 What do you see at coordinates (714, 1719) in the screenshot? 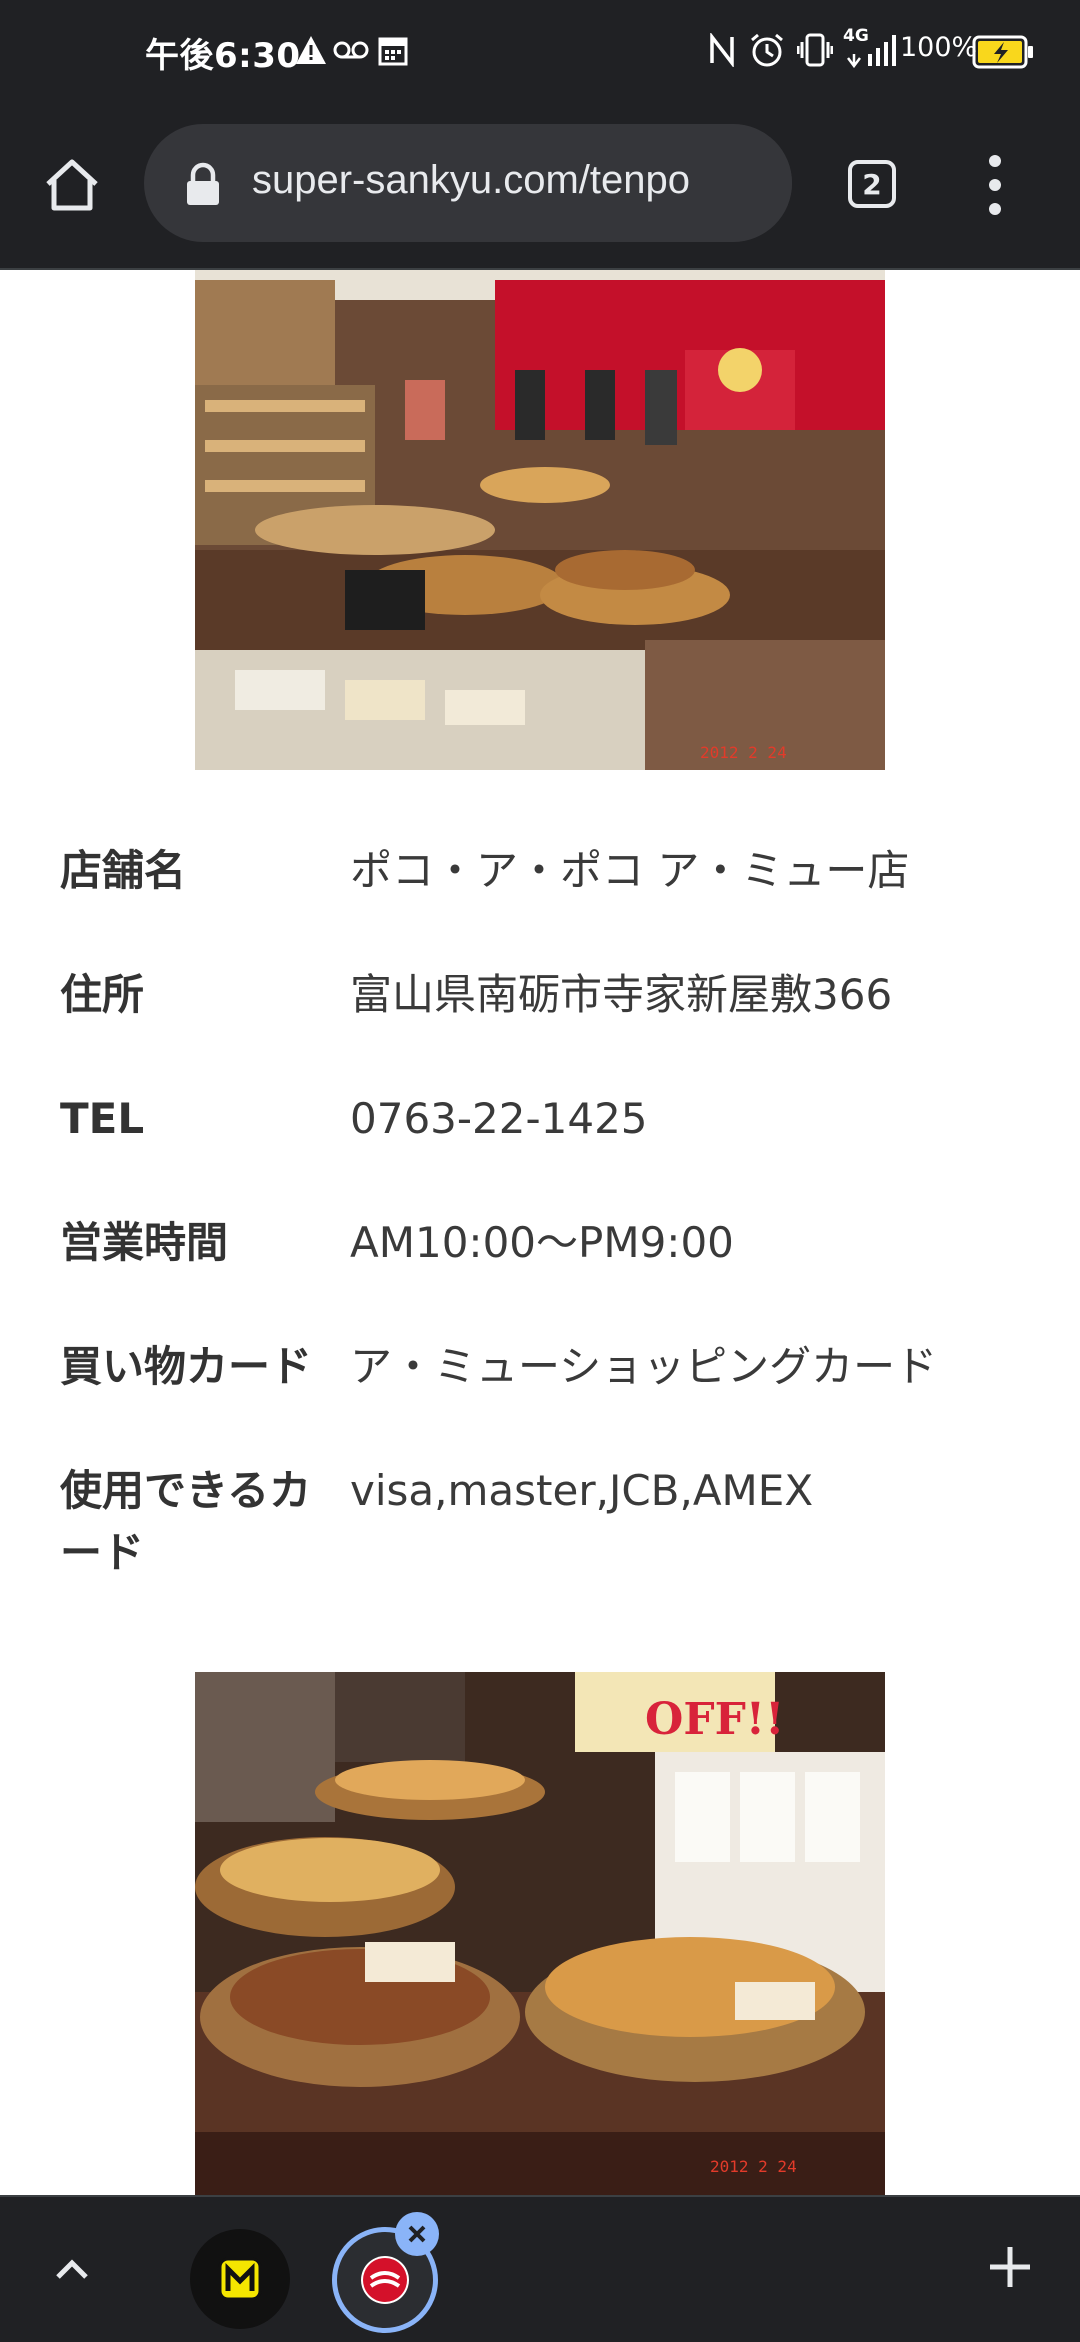
I see `sale-sign-text: OFF!!` at bounding box center [714, 1719].